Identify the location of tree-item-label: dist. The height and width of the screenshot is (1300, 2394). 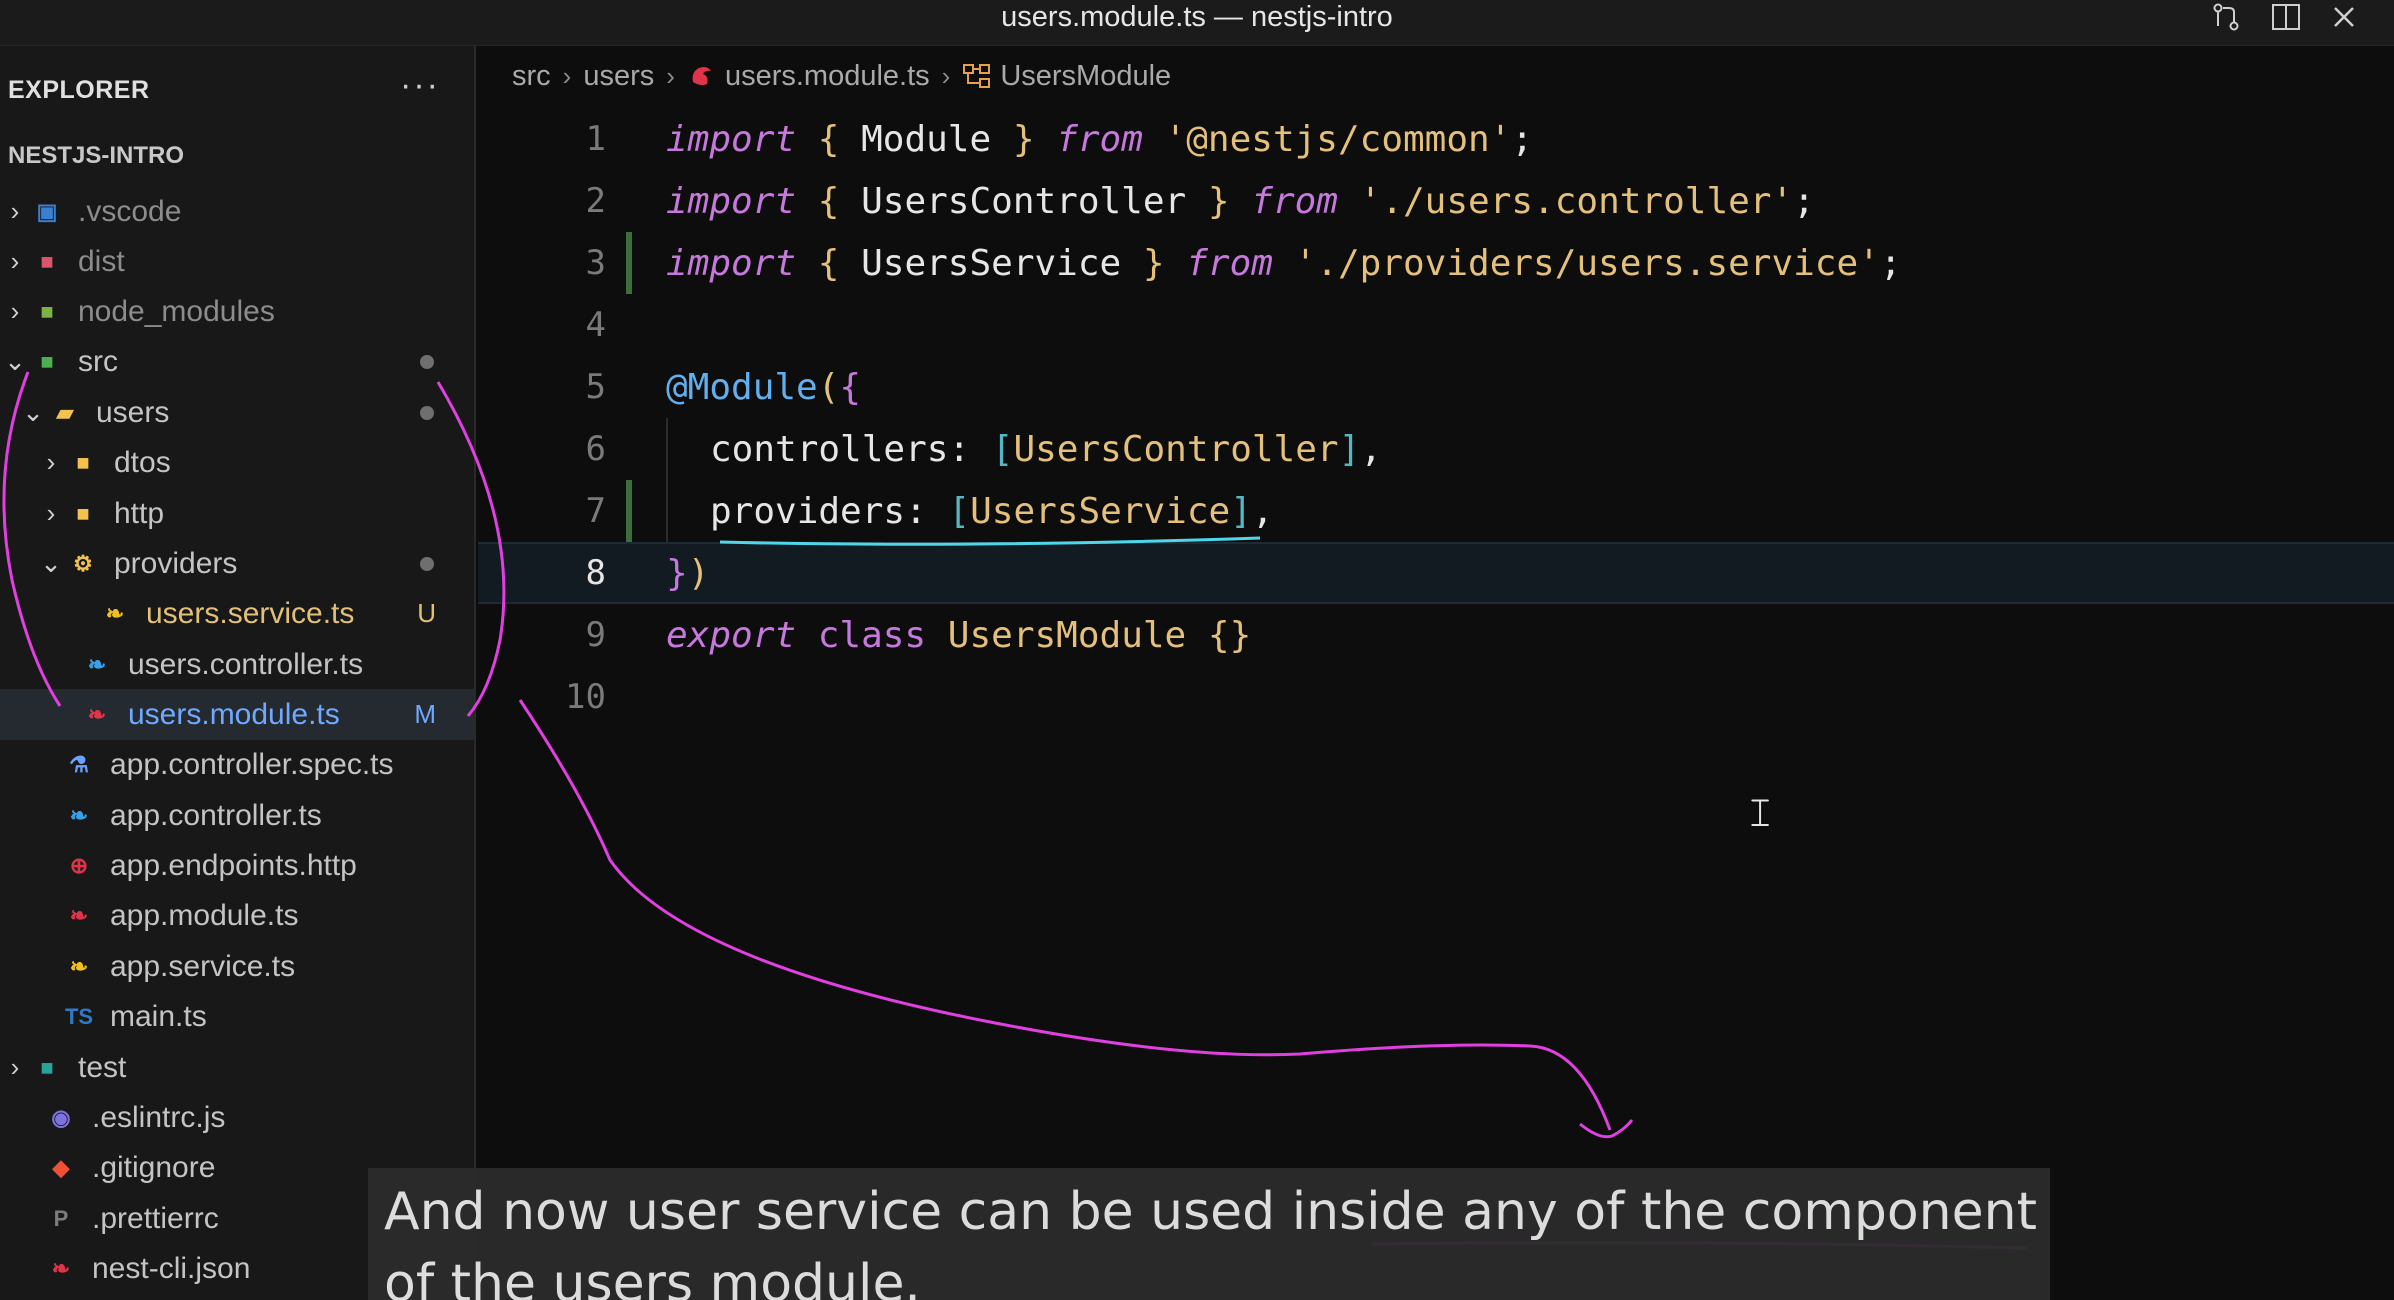
(101, 261).